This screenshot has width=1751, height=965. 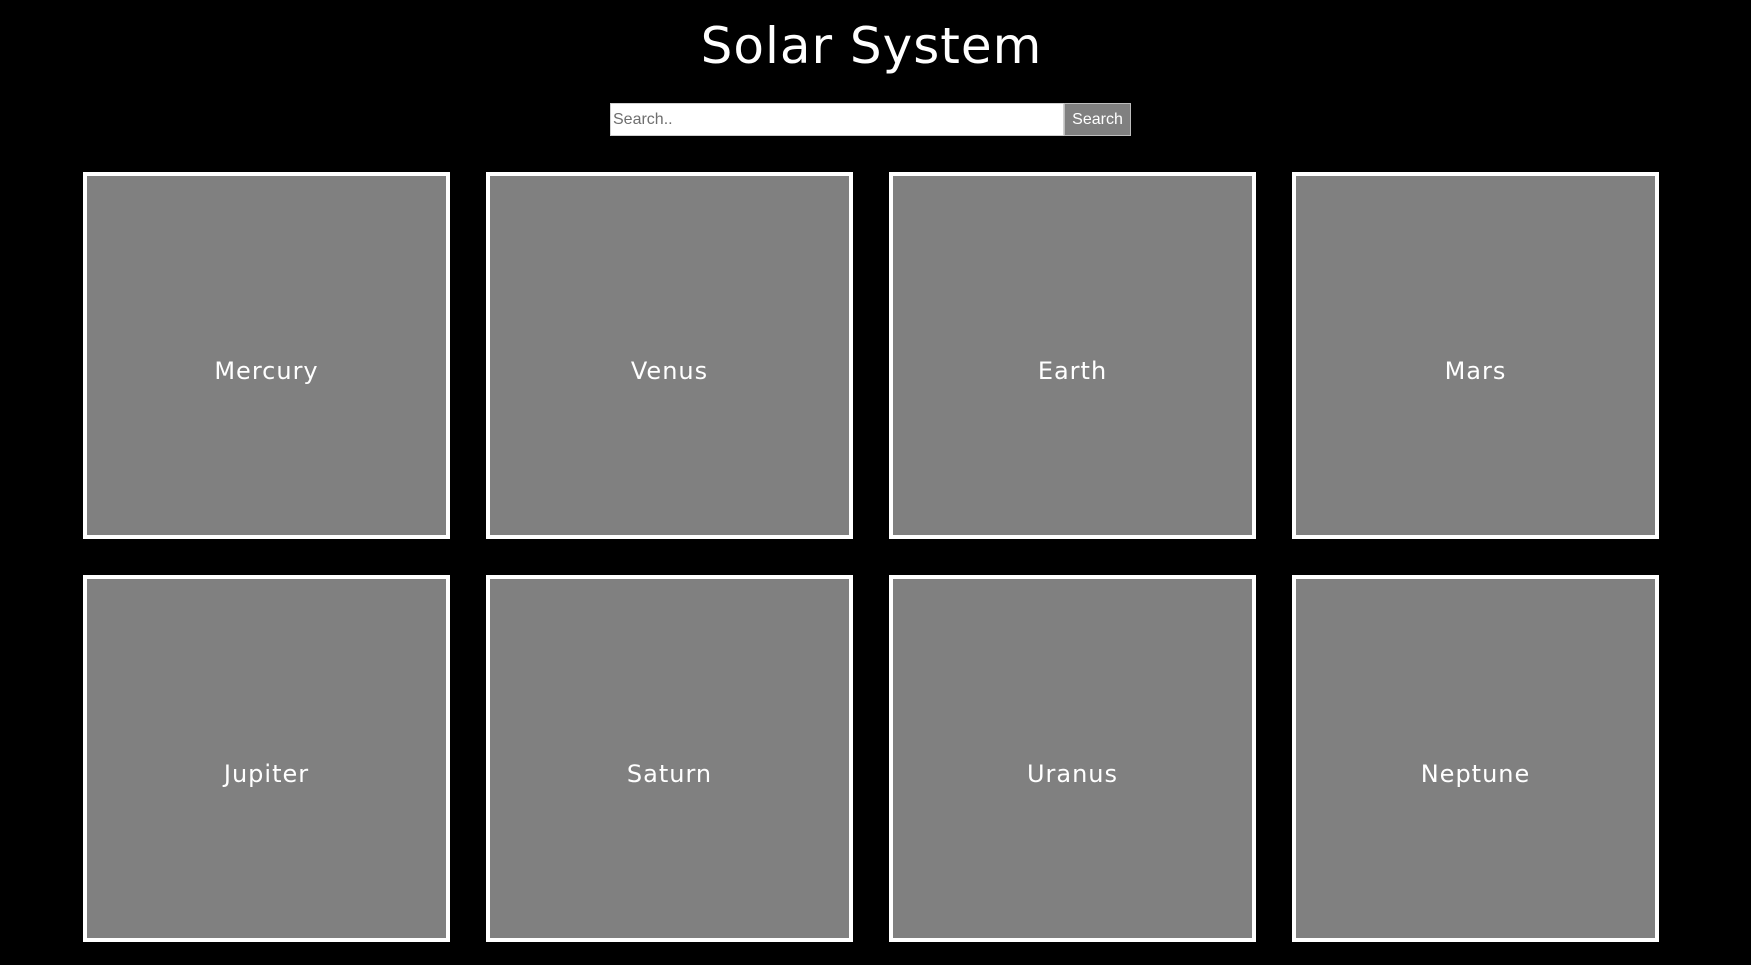 What do you see at coordinates (266, 758) in the screenshot?
I see `planet-card-jupiter: Jupiter` at bounding box center [266, 758].